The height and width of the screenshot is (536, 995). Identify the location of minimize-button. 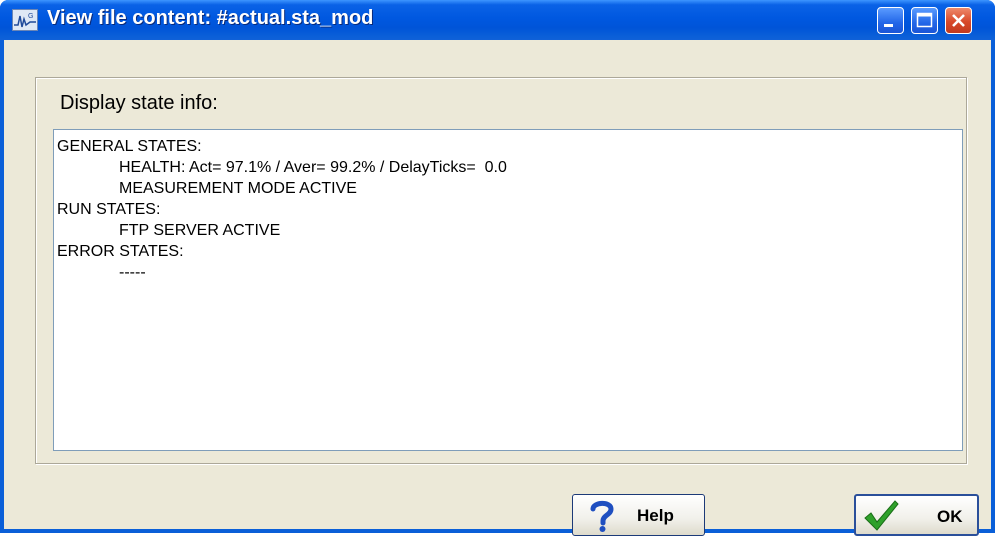
(890, 20).